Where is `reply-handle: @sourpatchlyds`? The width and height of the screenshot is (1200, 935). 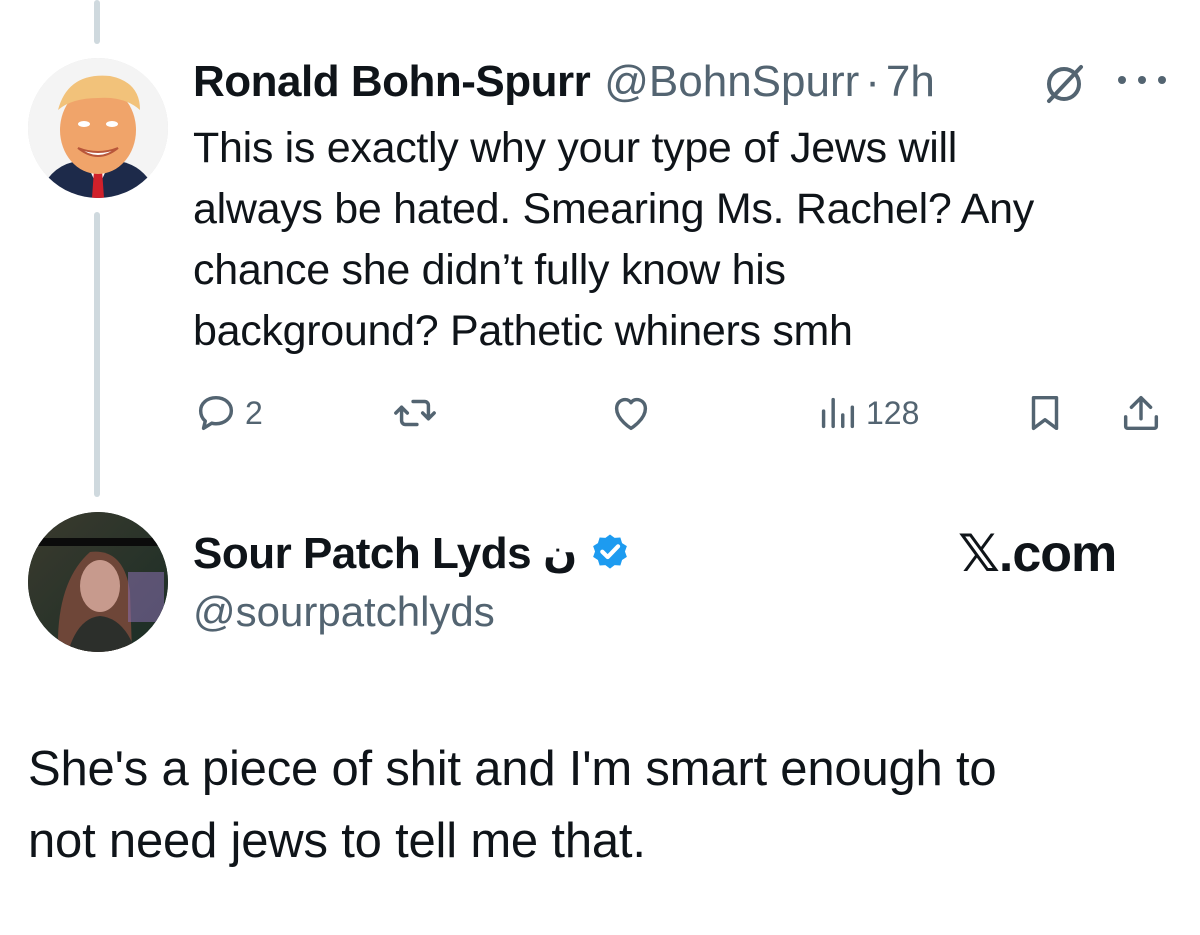 reply-handle: @sourpatchlyds is located at coordinates (344, 612).